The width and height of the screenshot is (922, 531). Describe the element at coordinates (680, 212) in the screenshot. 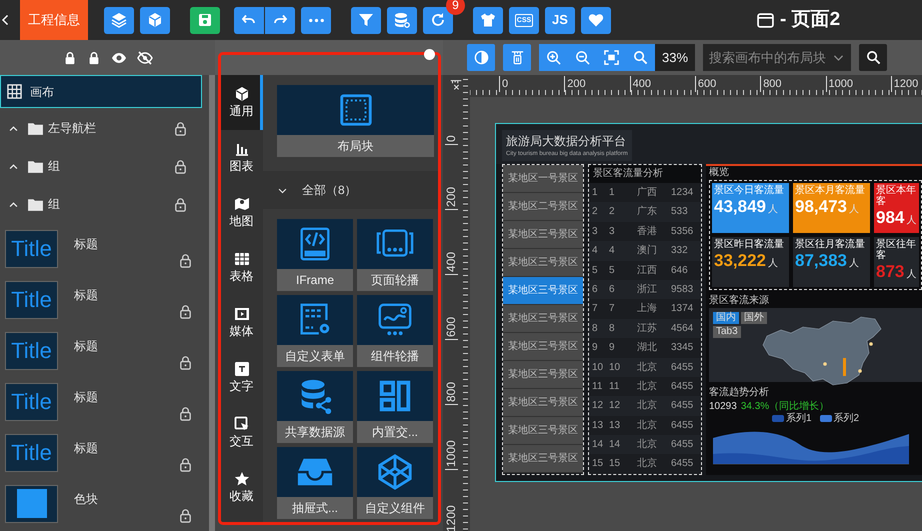

I see `table-cell-text: 533` at that location.